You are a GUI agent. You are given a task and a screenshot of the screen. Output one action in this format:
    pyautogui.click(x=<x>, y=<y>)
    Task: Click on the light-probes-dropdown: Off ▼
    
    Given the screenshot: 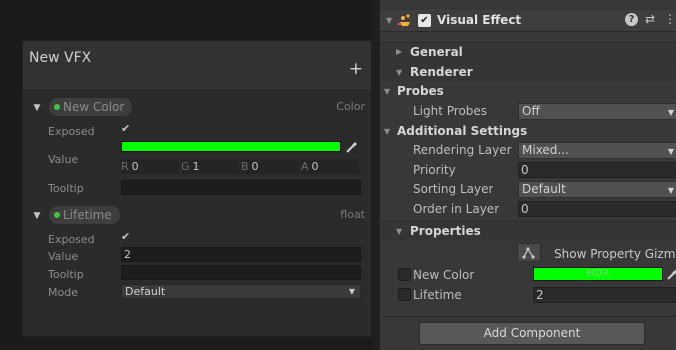 What is the action you would take?
    pyautogui.click(x=597, y=111)
    